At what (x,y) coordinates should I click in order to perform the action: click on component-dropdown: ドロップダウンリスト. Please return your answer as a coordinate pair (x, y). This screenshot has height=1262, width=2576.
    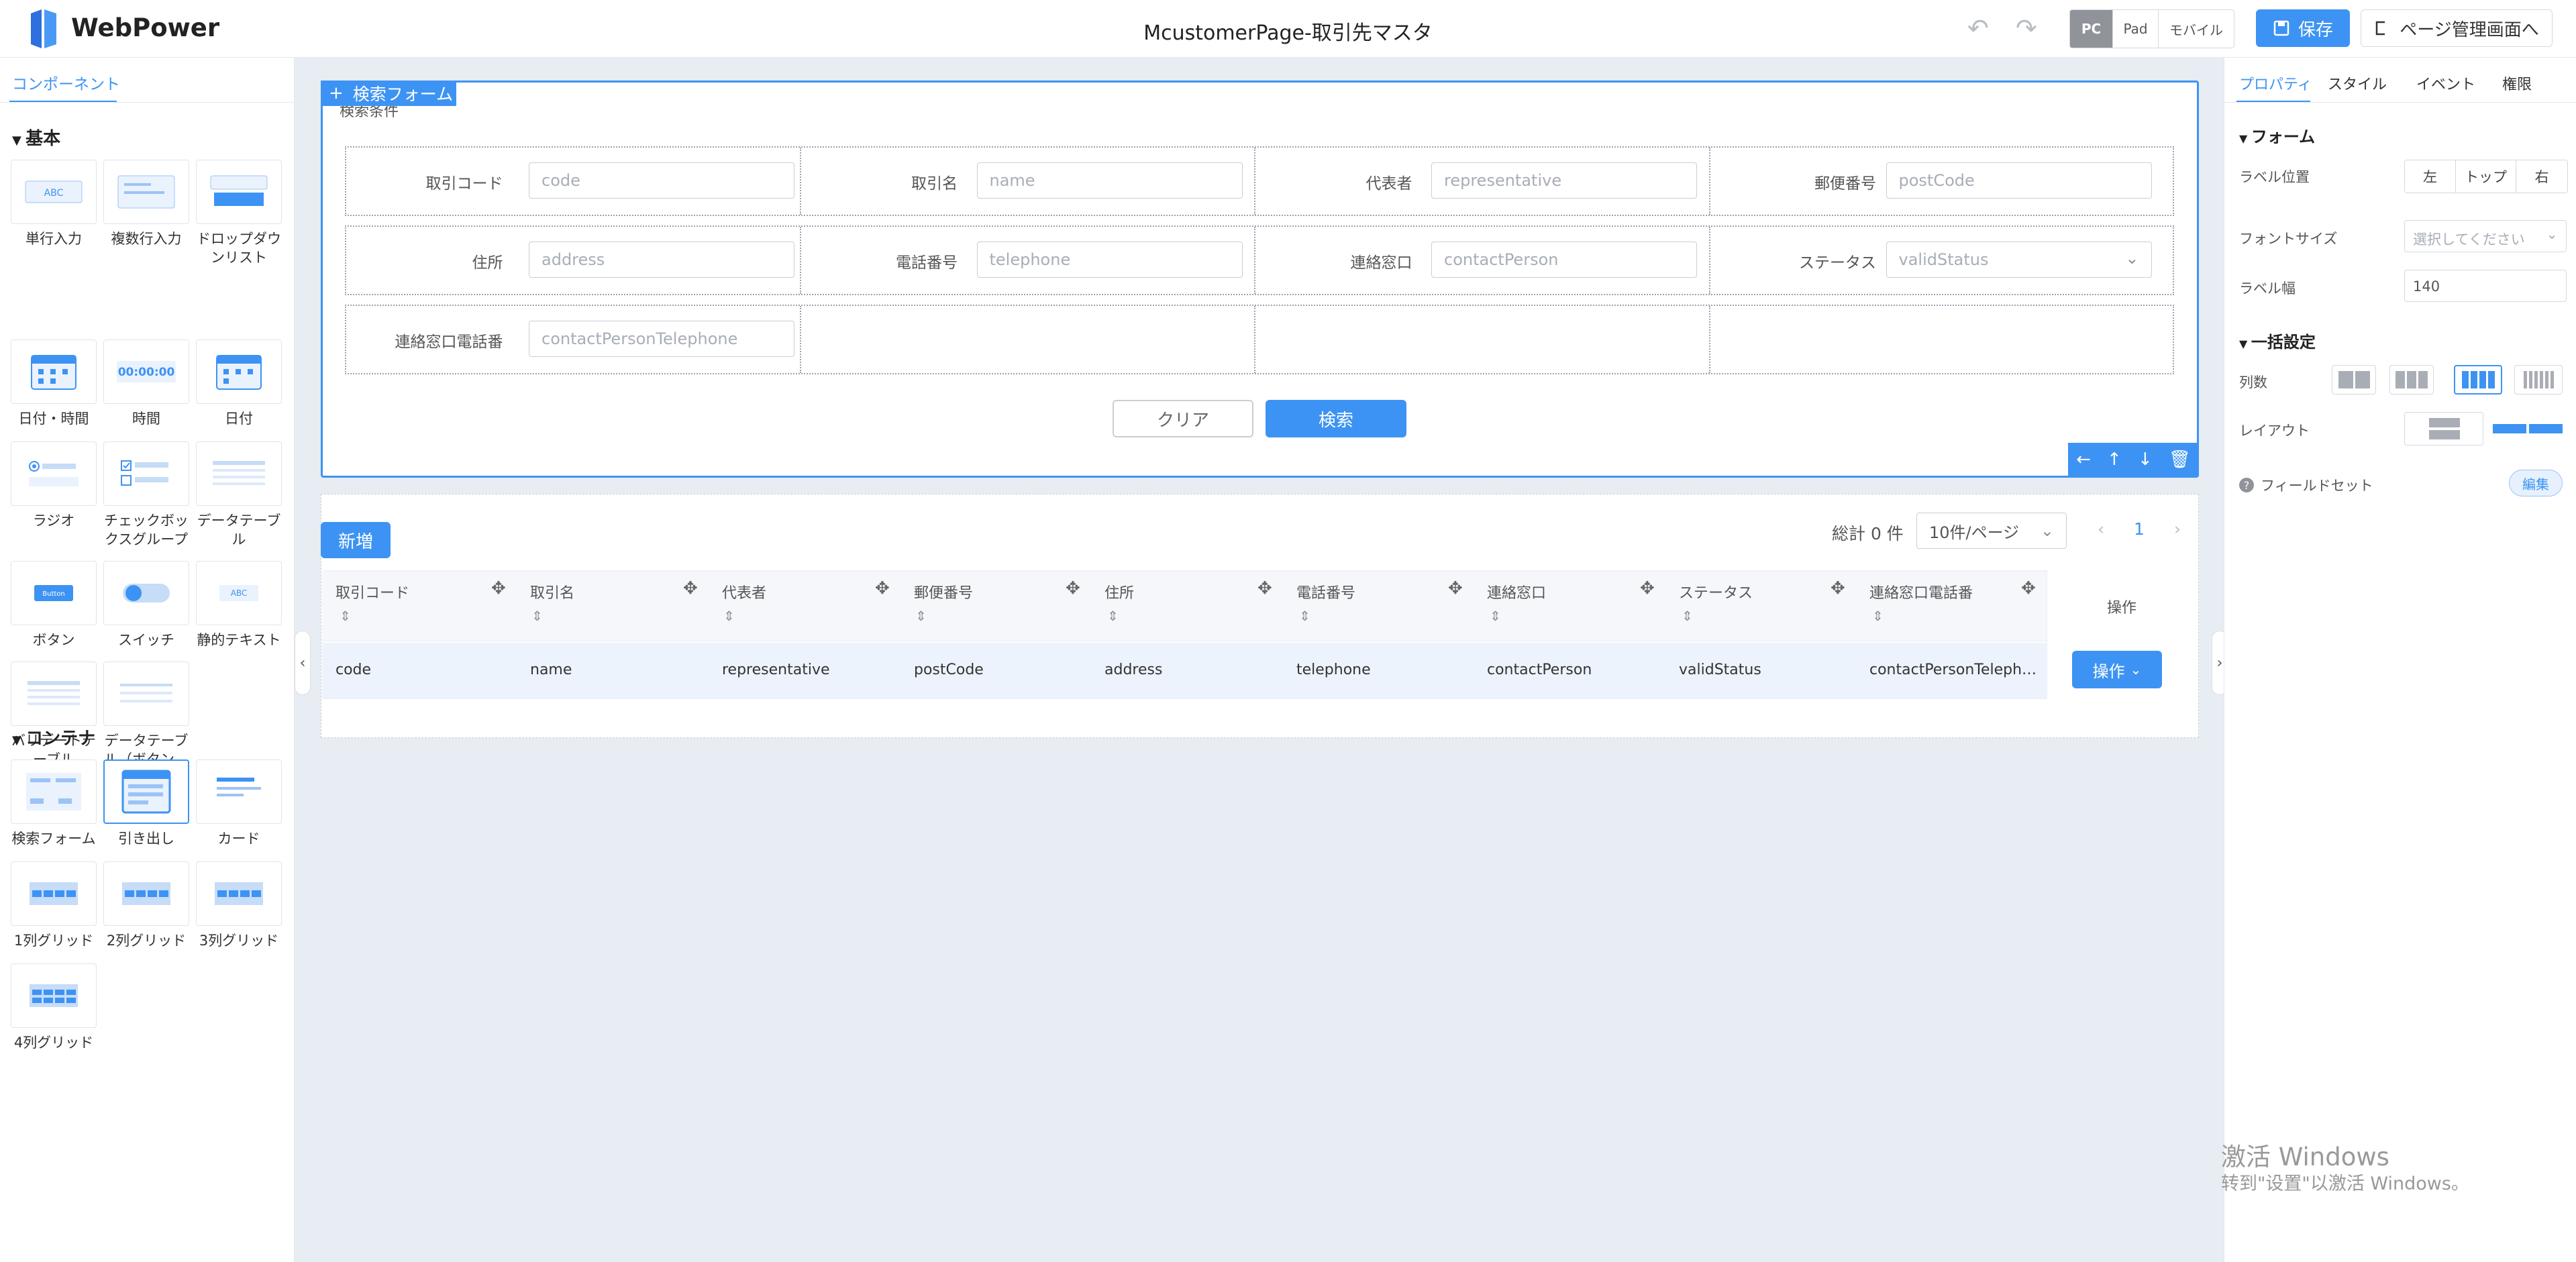
    Looking at the image, I should click on (239, 213).